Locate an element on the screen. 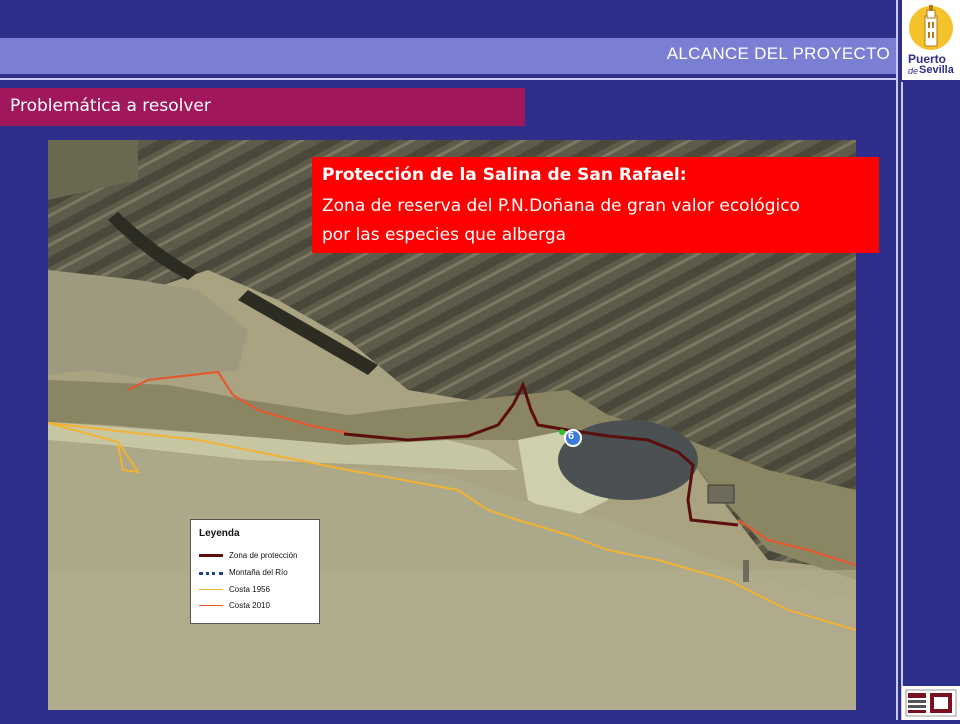 The image size is (960, 724). vertical-divider-inner is located at coordinates (902, 401).